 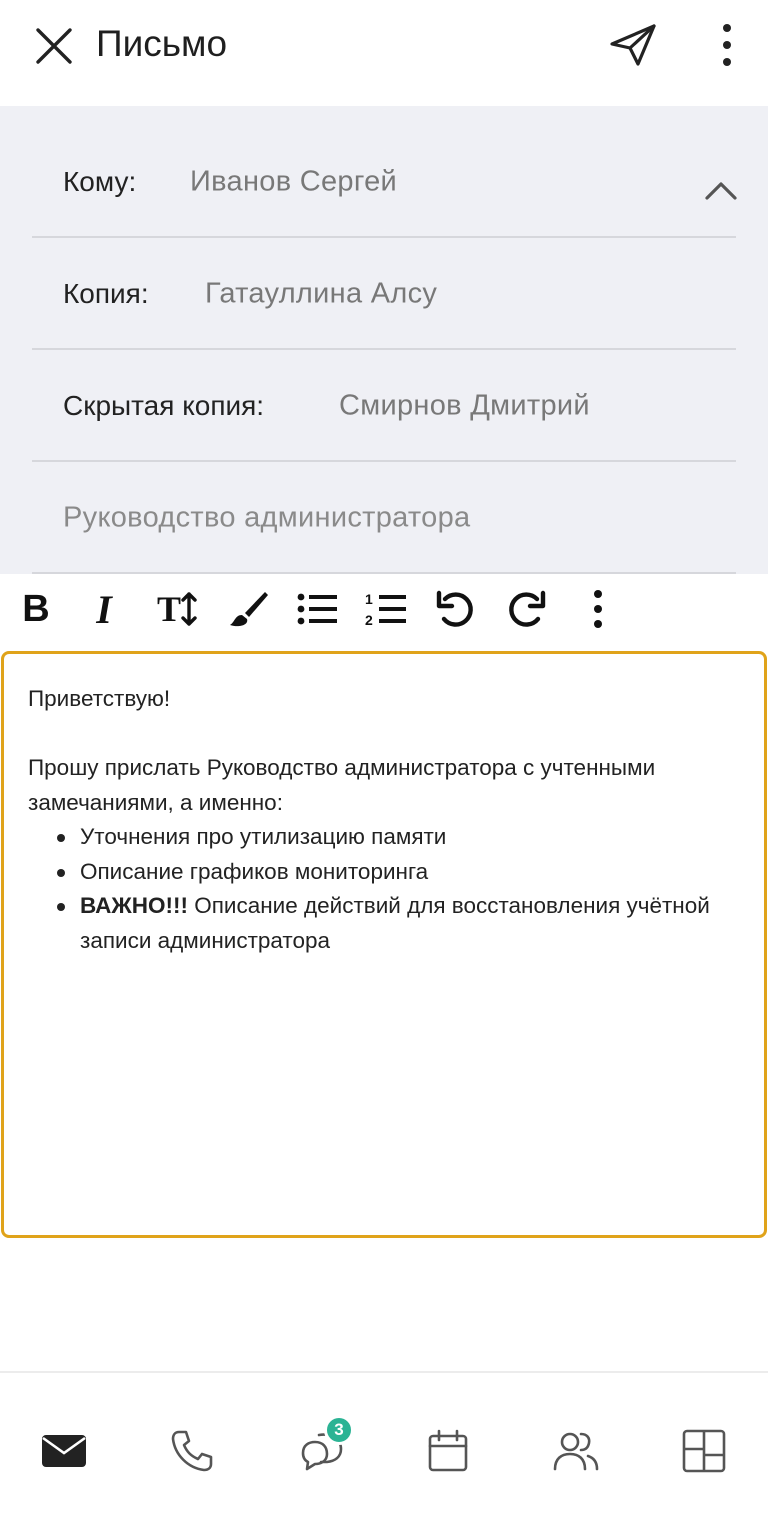 I want to click on cc-label: Копия:, so click(x=106, y=293).